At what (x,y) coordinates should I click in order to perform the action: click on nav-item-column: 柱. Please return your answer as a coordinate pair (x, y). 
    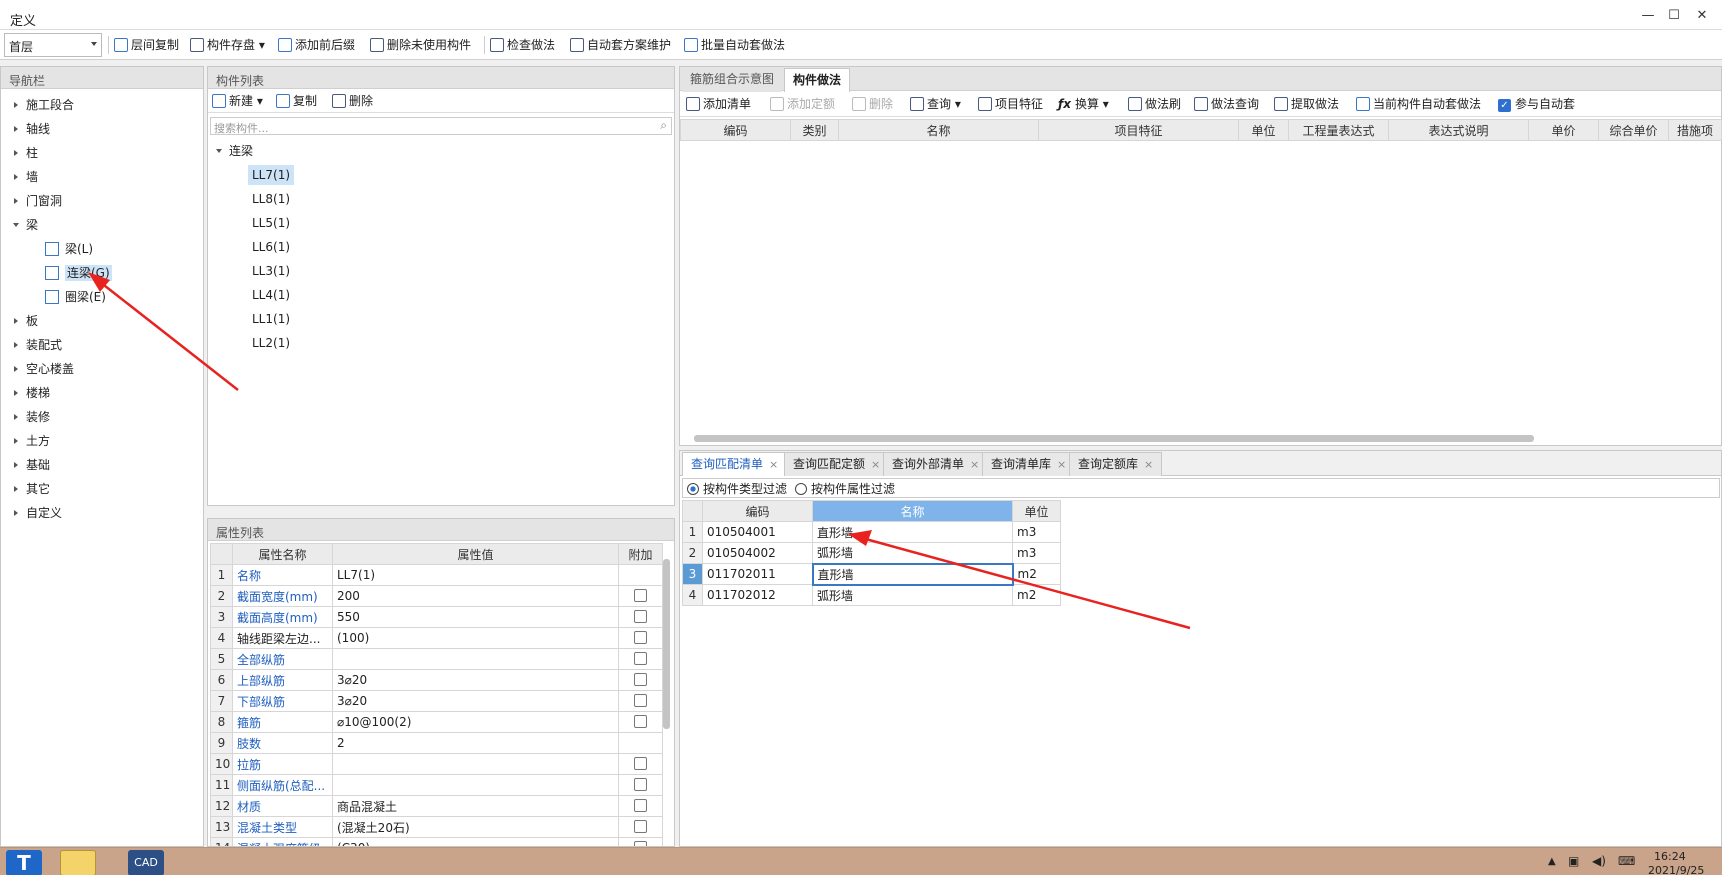
    Looking at the image, I should click on (19, 153).